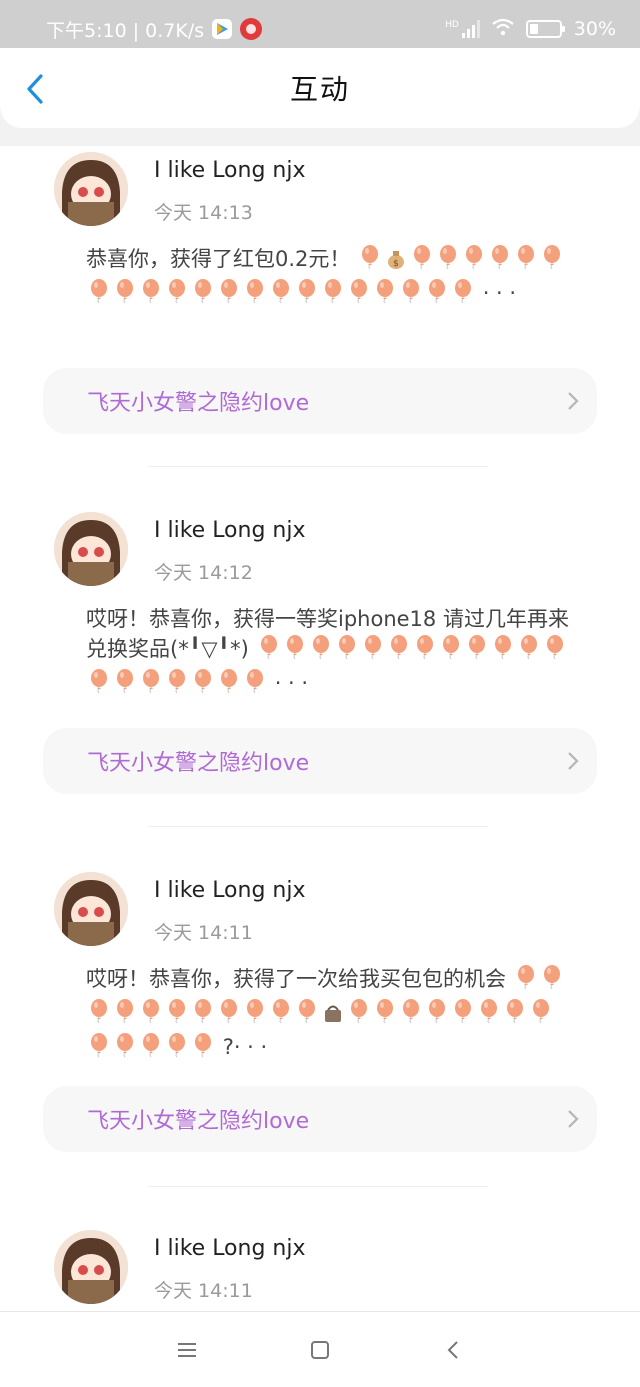 This screenshot has height=1387, width=640. What do you see at coordinates (470, 29) in the screenshot?
I see `signal-bars-icon` at bounding box center [470, 29].